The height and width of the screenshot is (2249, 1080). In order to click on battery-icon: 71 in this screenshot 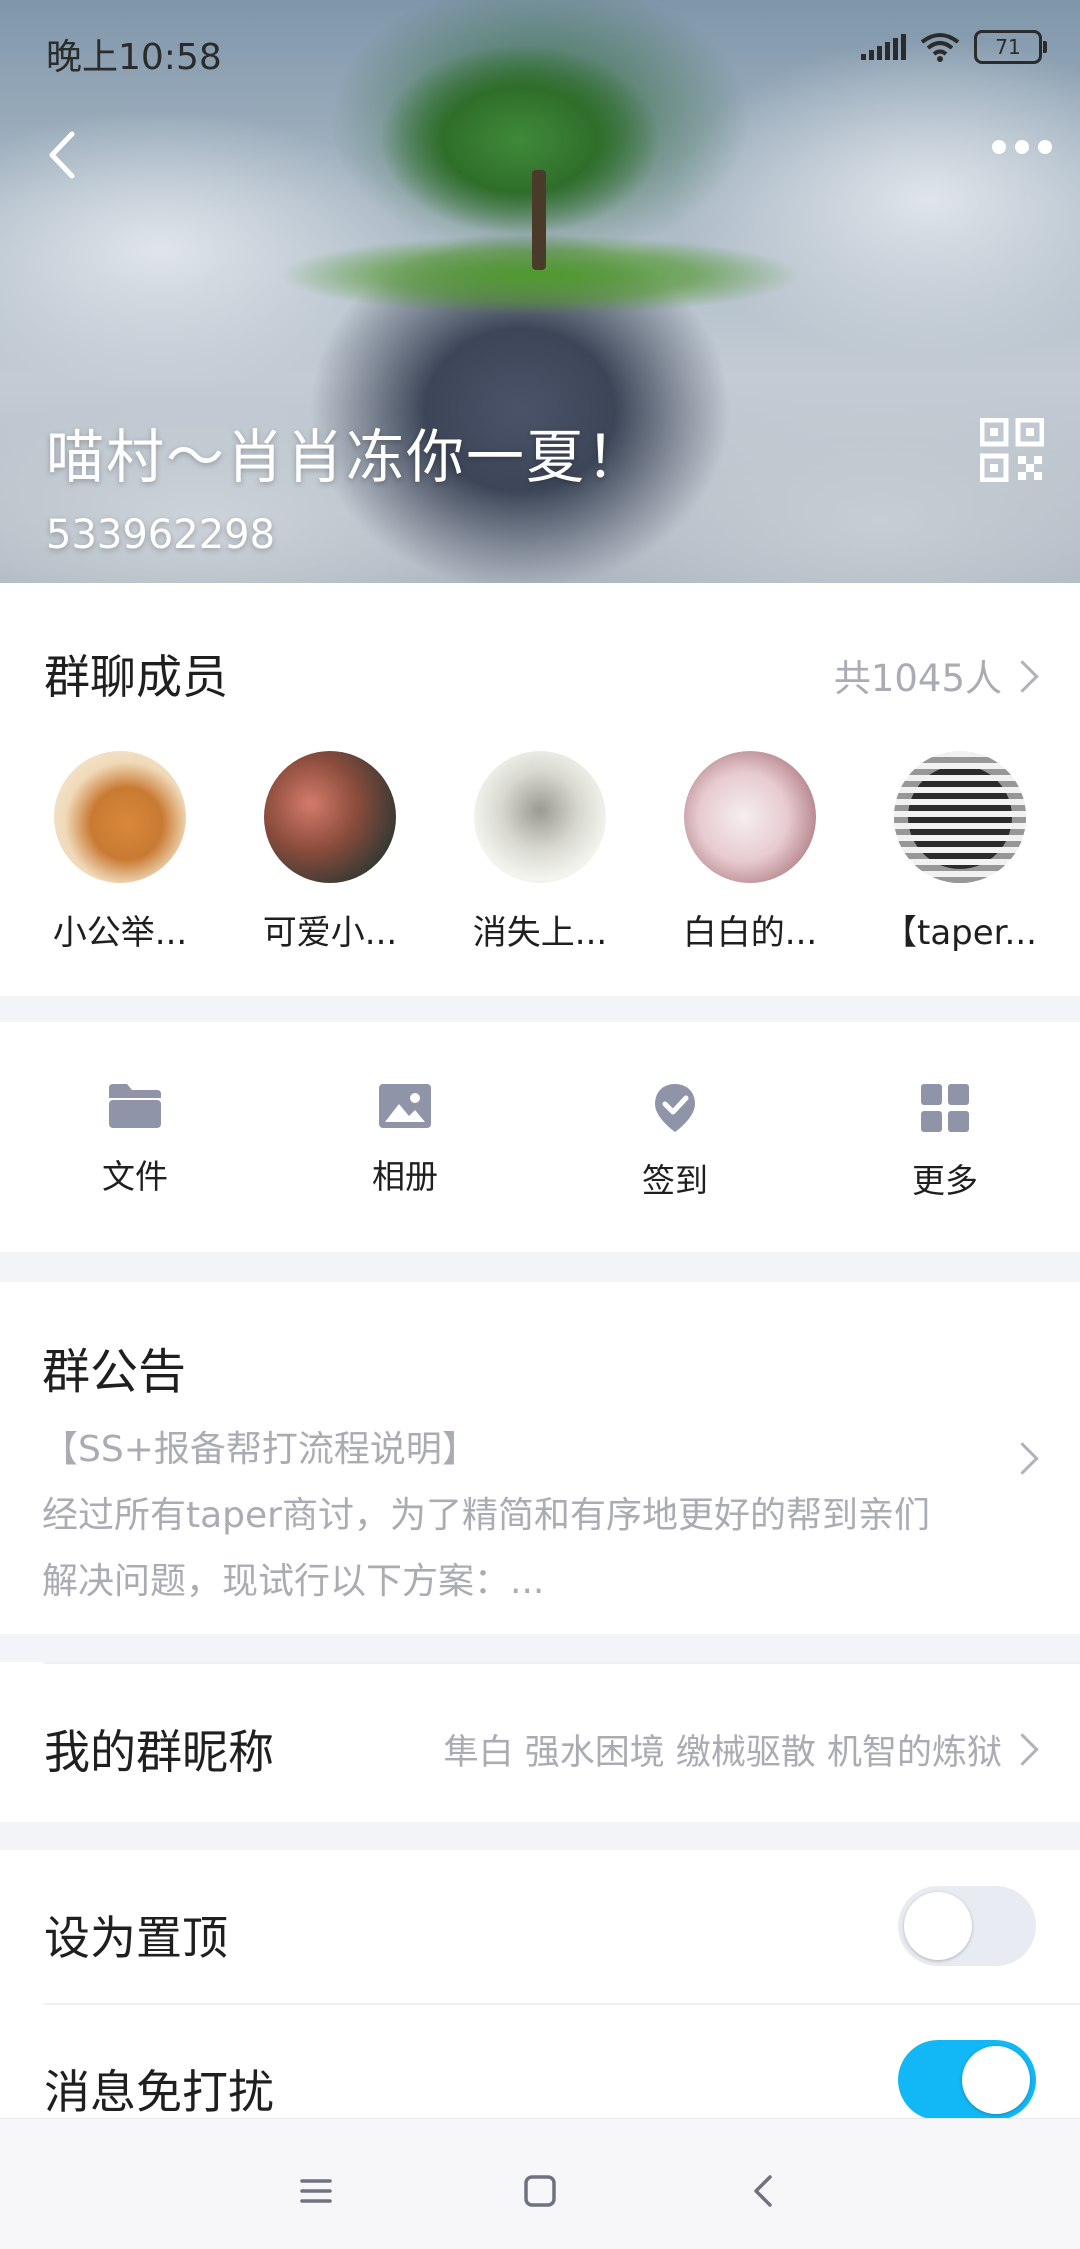, I will do `click(1010, 47)`.